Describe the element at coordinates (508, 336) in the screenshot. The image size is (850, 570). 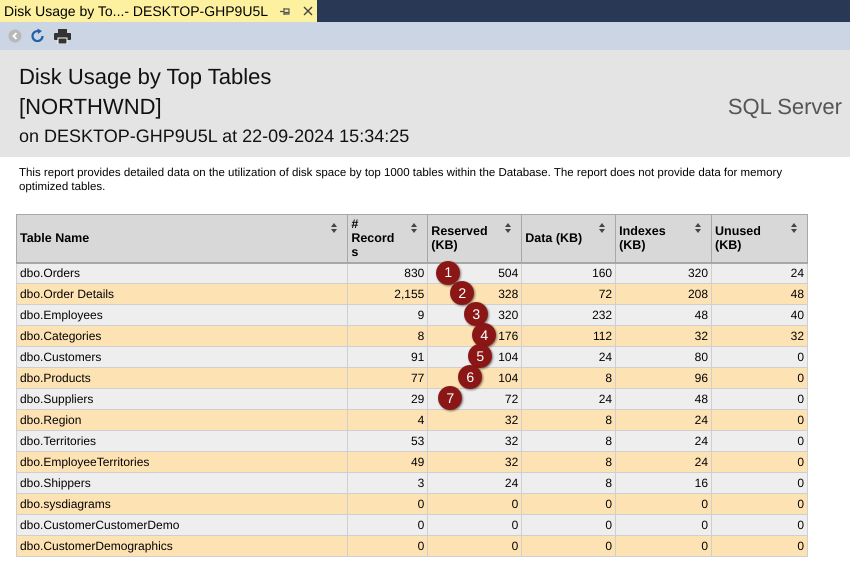
I see `cell-value: 176` at that location.